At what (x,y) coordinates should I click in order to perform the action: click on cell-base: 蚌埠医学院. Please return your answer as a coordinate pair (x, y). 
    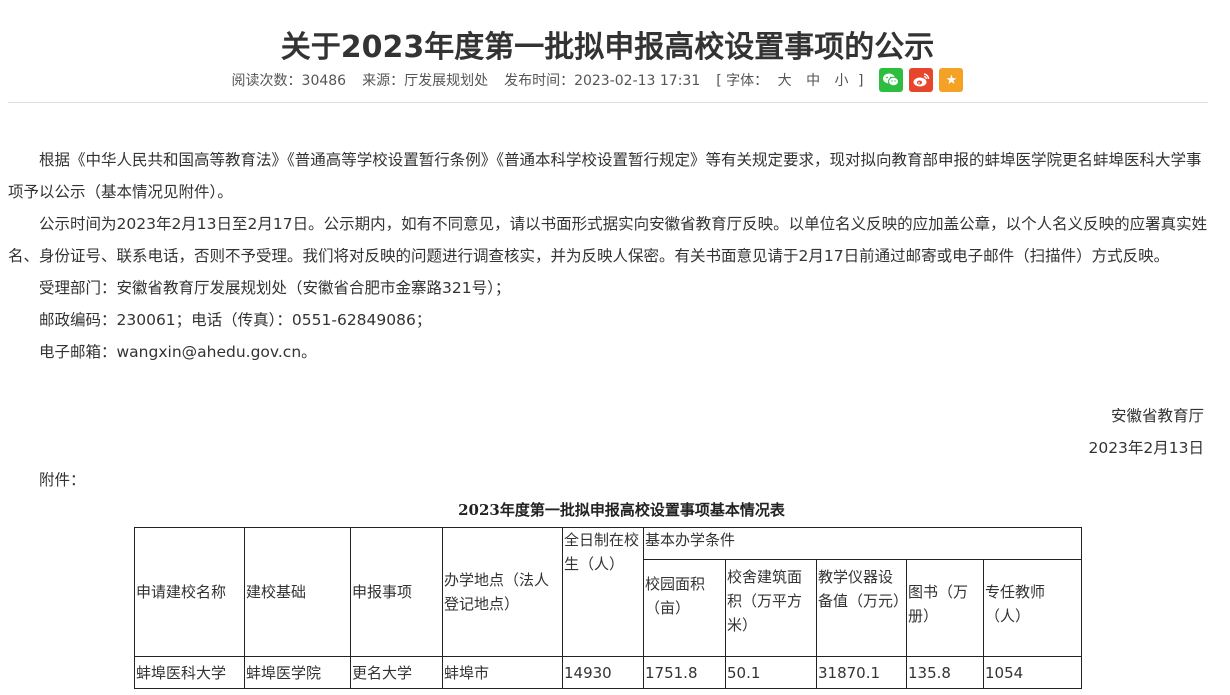
    Looking at the image, I should click on (297, 672).